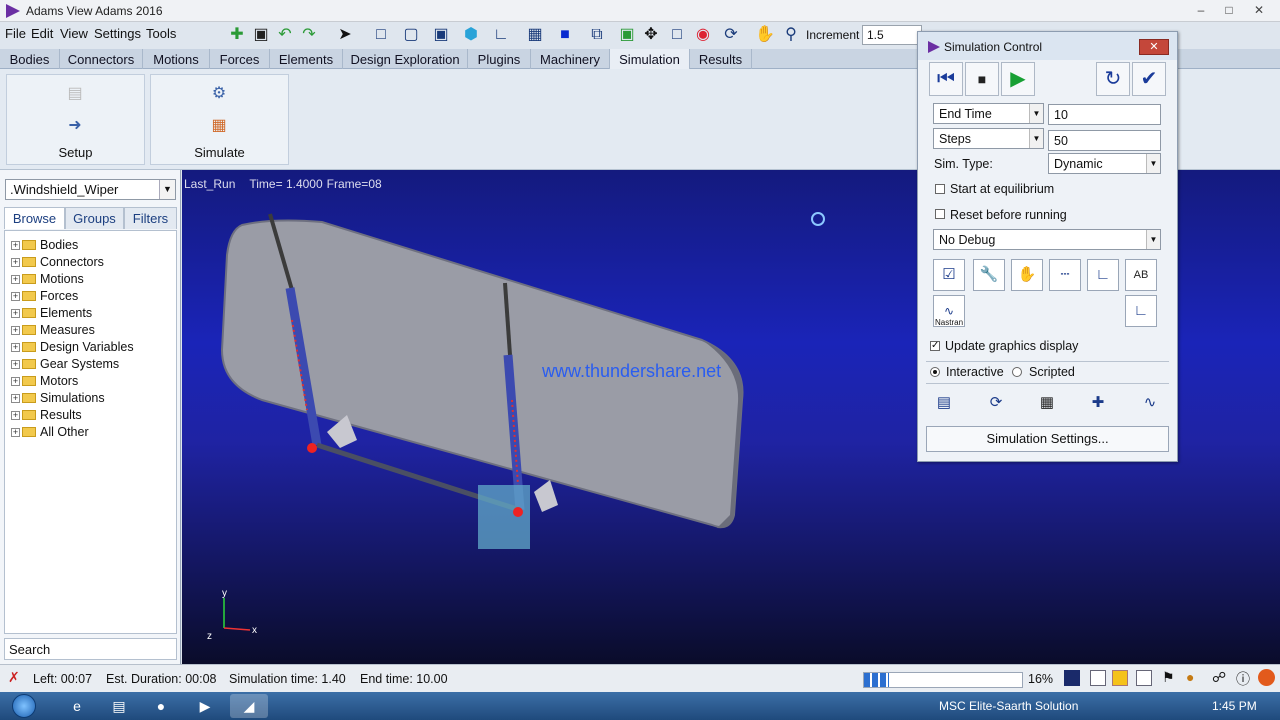  I want to click on tab-forces: Forces, so click(240, 59).